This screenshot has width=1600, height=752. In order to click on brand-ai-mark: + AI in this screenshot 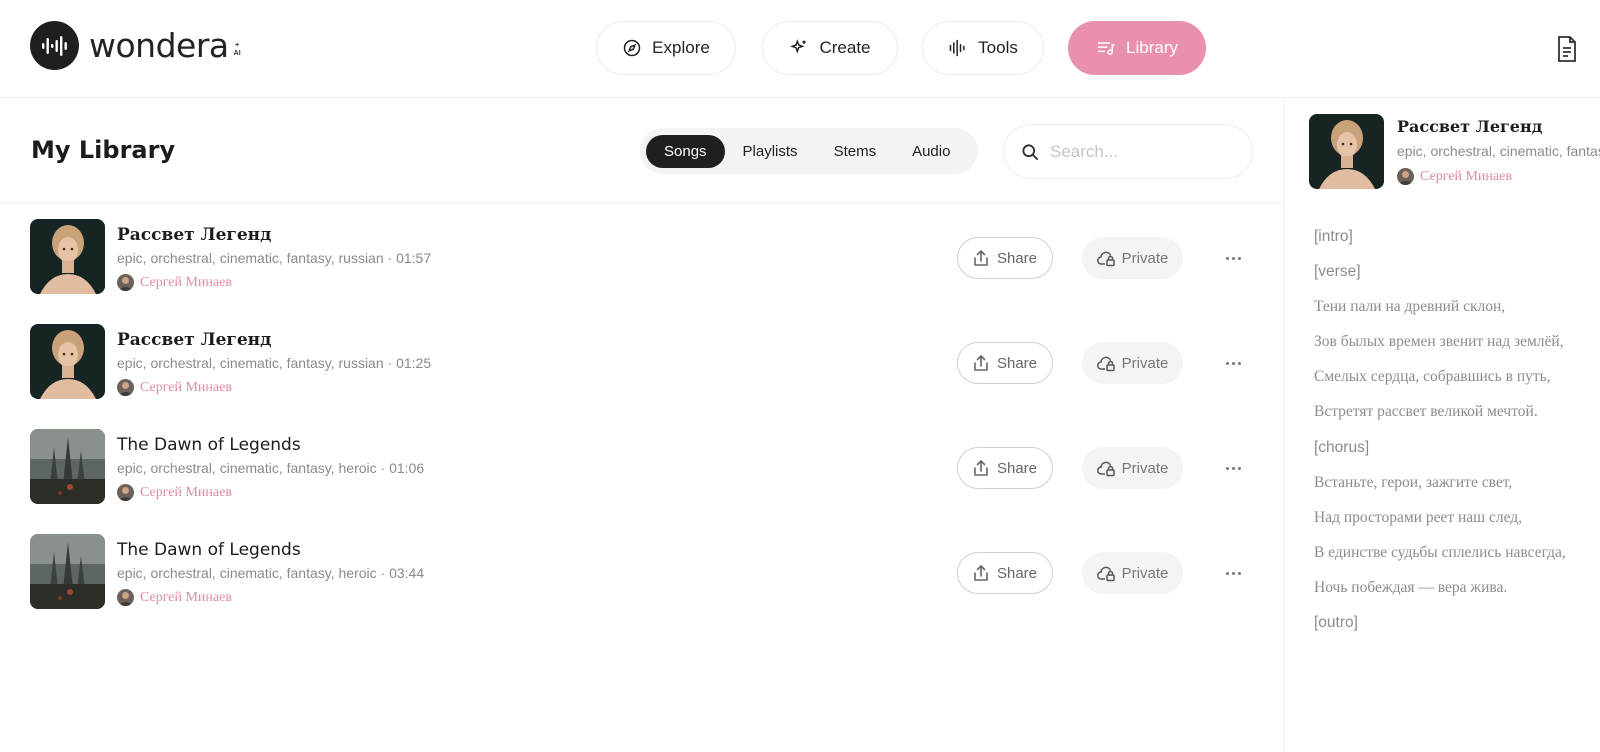, I will do `click(237, 50)`.